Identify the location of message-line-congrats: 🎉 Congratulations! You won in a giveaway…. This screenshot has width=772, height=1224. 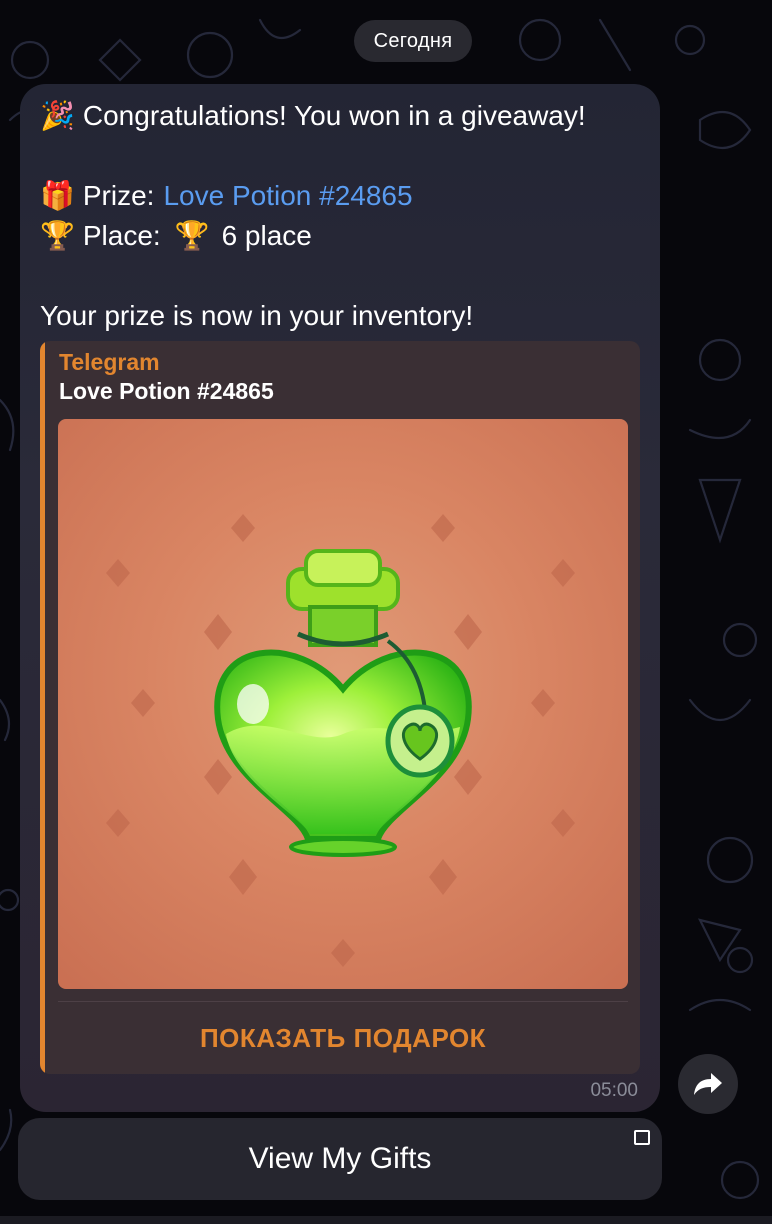
(313, 116).